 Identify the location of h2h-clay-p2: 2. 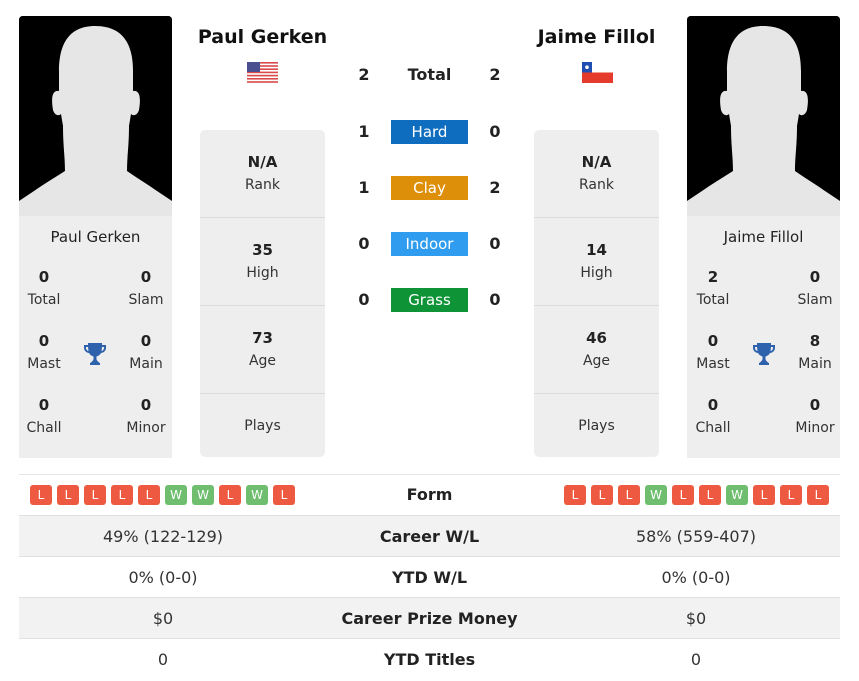
(495, 187).